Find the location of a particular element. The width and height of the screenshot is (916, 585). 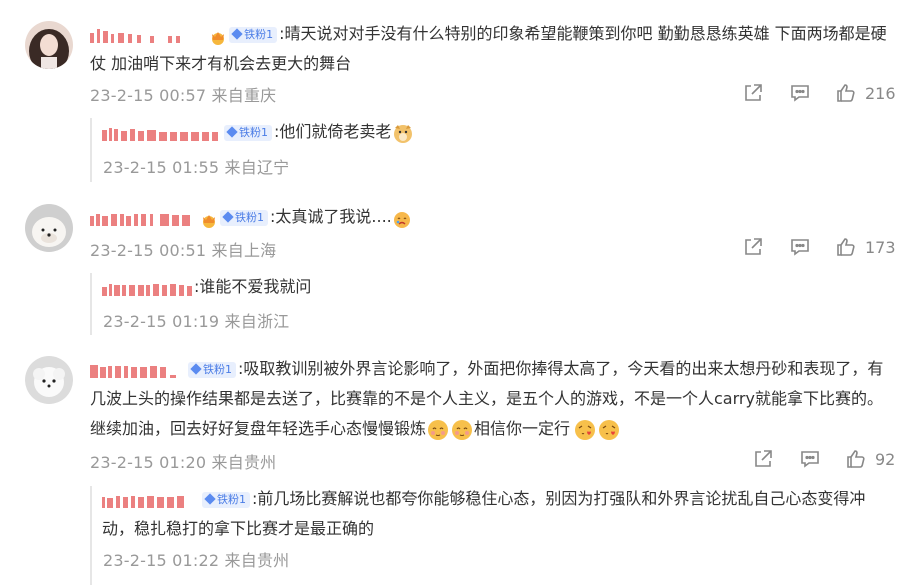

like-button: 92 is located at coordinates (870, 459).